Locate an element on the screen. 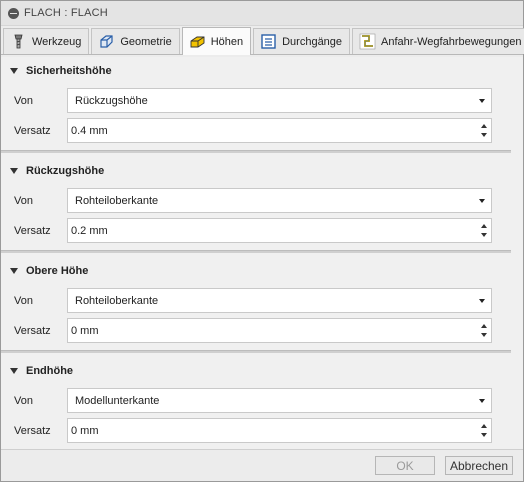 The image size is (524, 482). tab-durchgaenge: Durchgänge is located at coordinates (302, 41).